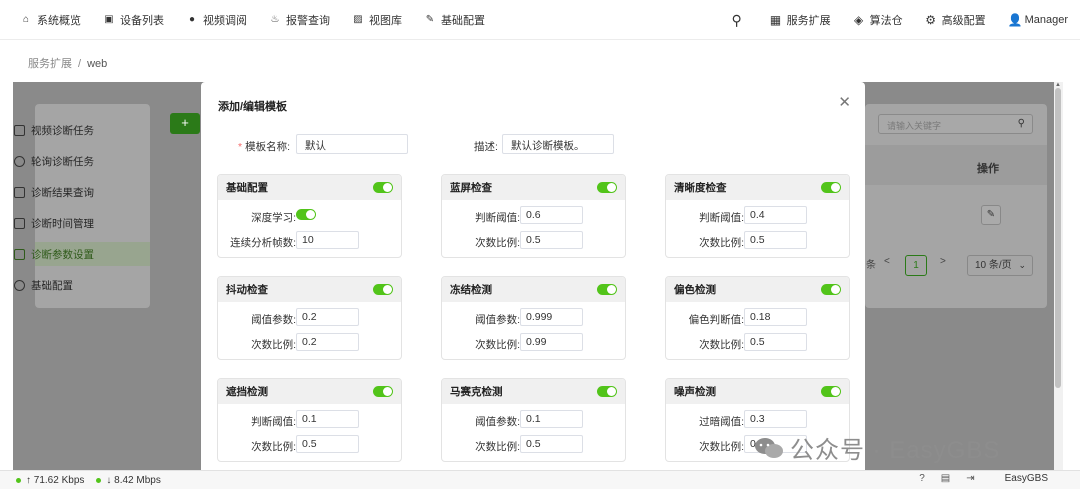 Image resolution: width=1080 pixels, height=489 pixels. Describe the element at coordinates (1015, 20) in the screenshot. I see `user-icon: 👤` at that location.